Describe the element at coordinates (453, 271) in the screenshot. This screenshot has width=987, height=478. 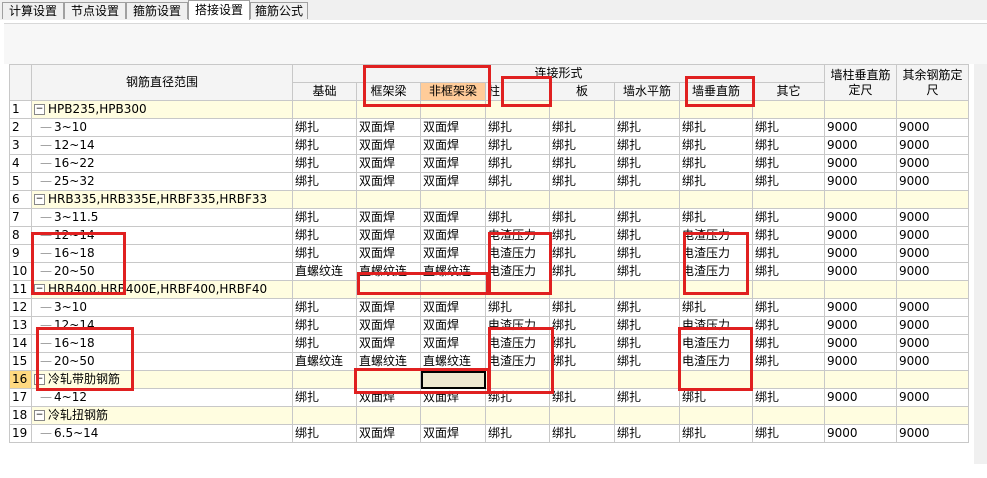
I see `connection-cell: 直螺纹连` at that location.